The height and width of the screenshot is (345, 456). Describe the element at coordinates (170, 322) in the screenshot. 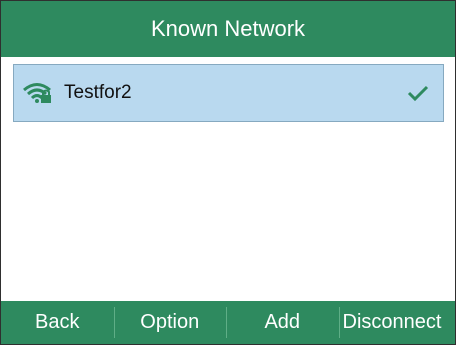

I see `option-button: Option` at that location.